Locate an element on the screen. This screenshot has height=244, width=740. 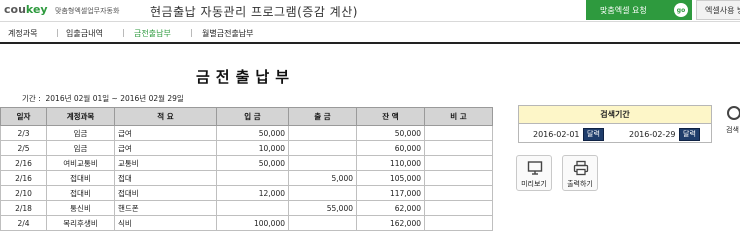
monitor-icon is located at coordinates (535, 168).